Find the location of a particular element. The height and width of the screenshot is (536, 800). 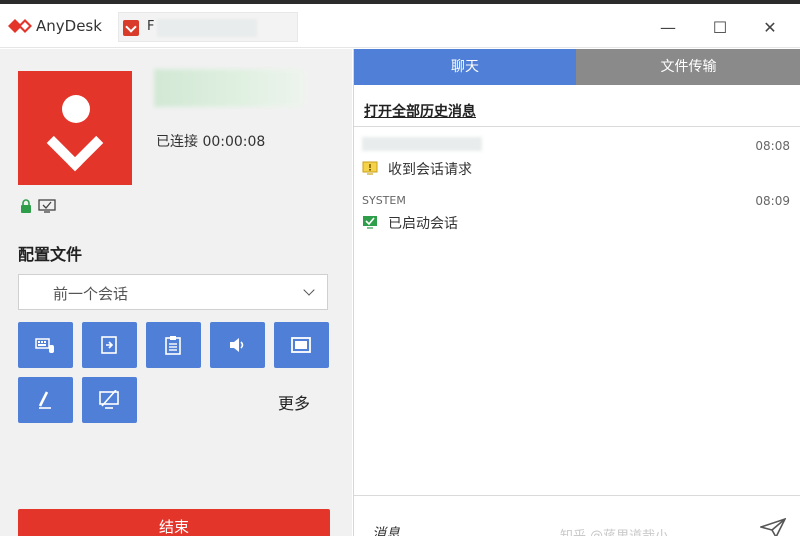

profile-select-value: 前一个会话 is located at coordinates (91, 294).